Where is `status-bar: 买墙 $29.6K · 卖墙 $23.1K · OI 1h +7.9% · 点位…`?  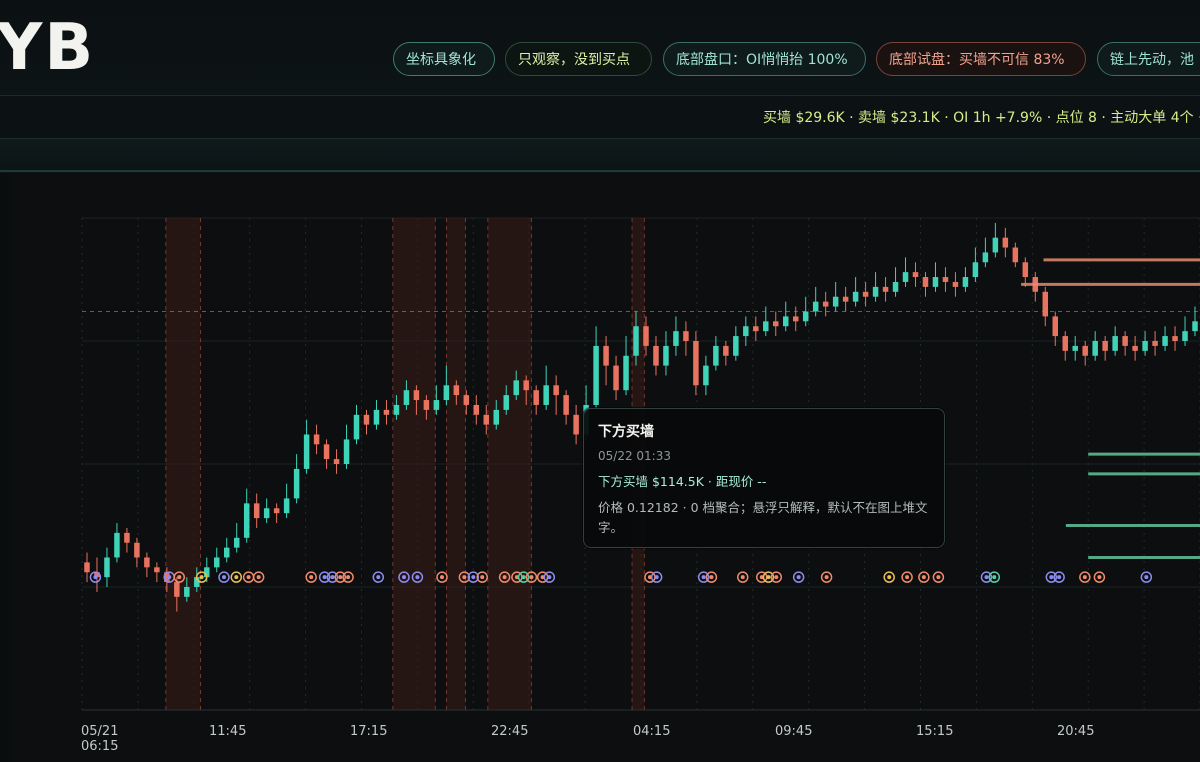 status-bar: 买墙 $29.6K · 卖墙 $23.1K · OI 1h +7.9% · 点位… is located at coordinates (600, 117).